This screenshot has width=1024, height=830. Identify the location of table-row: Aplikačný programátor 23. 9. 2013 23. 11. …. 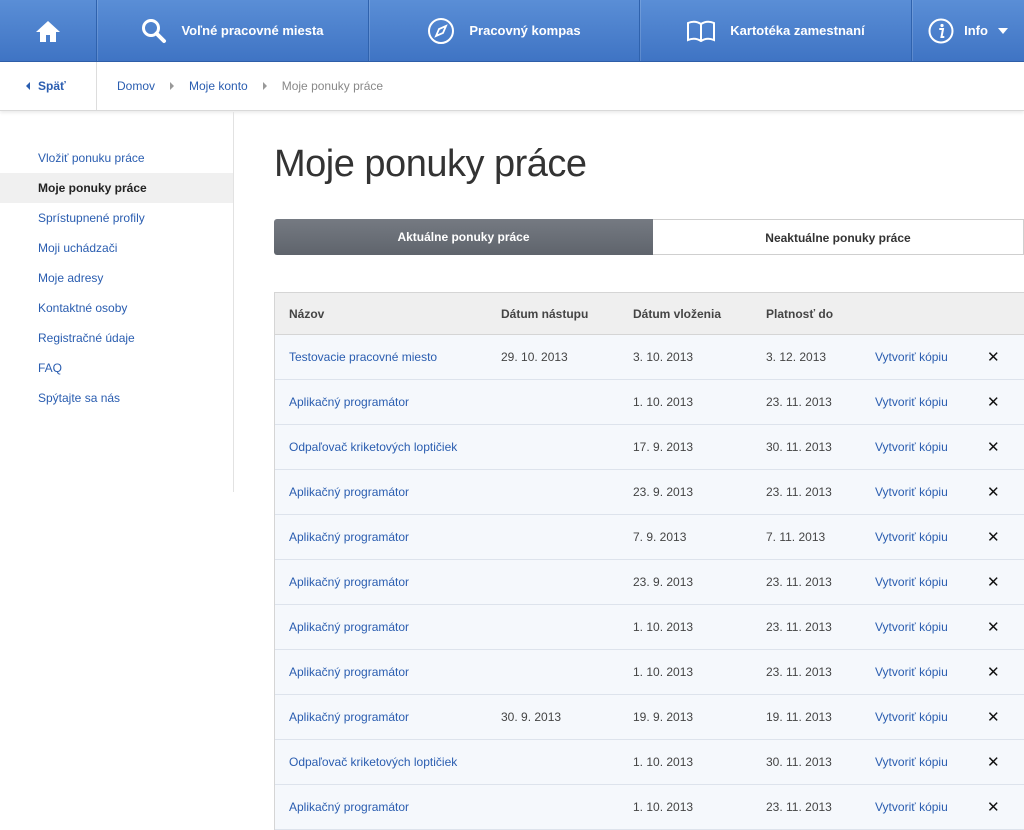
(649, 492).